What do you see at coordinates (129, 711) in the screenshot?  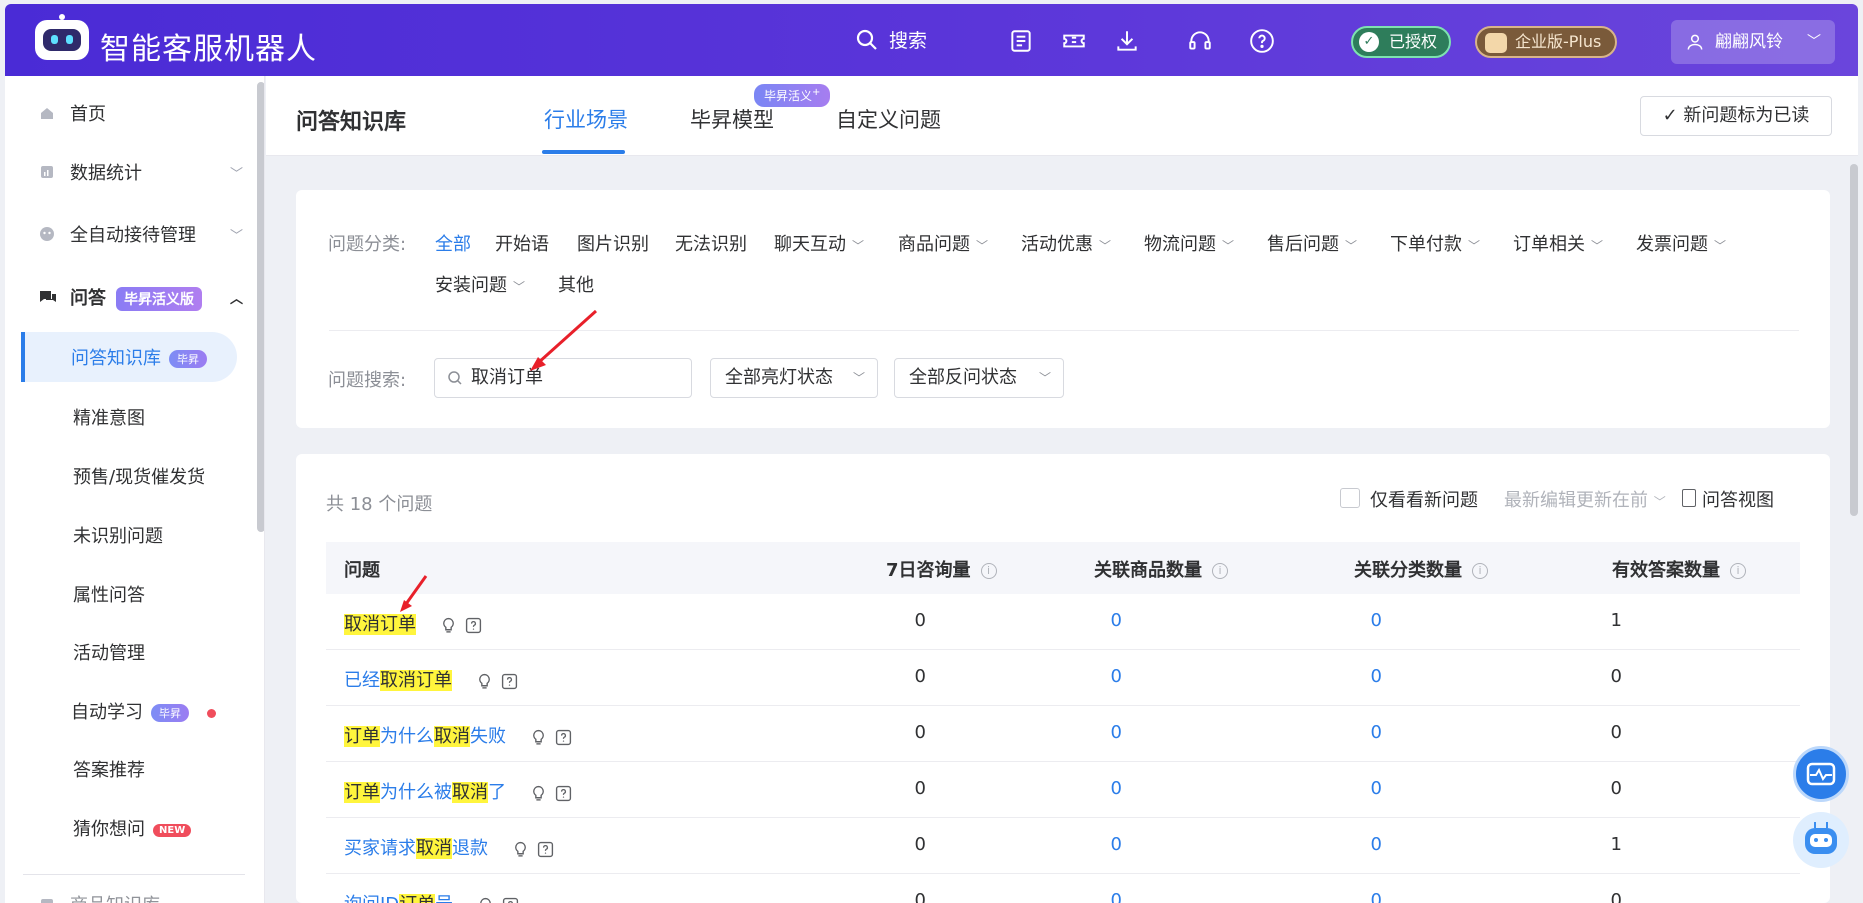 I see `sidebar-subitem-auto-learning: 自动学习 毕昇` at bounding box center [129, 711].